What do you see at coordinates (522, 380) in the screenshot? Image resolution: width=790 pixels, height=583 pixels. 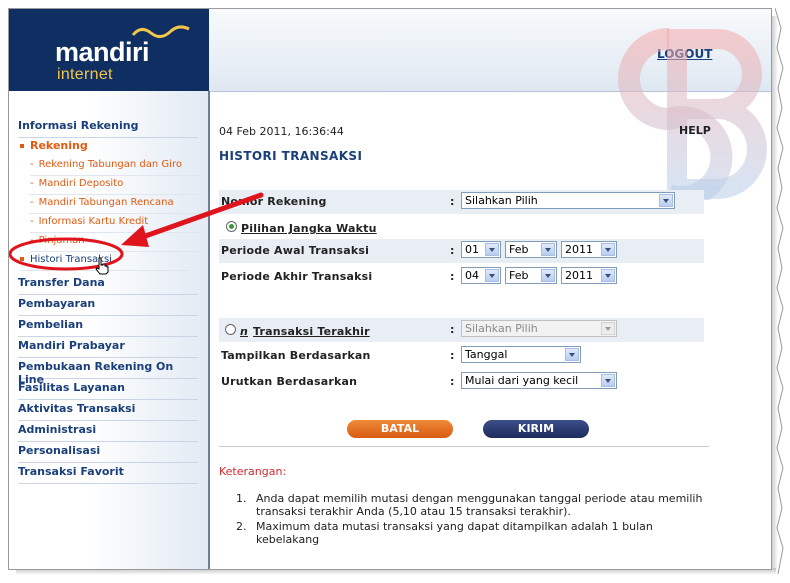 I see `sort-value: Mulai dari yang kecil` at bounding box center [522, 380].